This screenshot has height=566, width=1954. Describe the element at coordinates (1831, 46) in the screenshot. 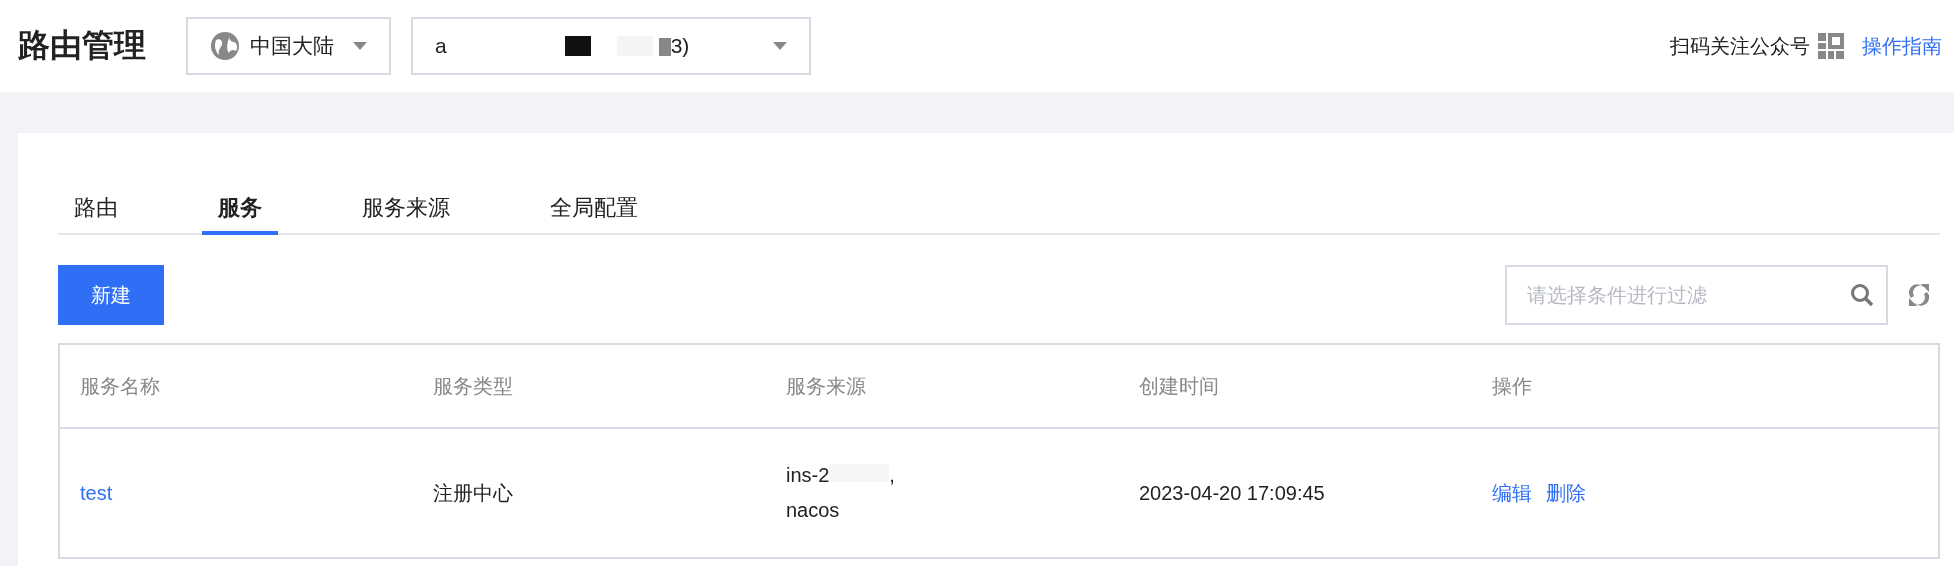

I see `qr-code-icon` at that location.